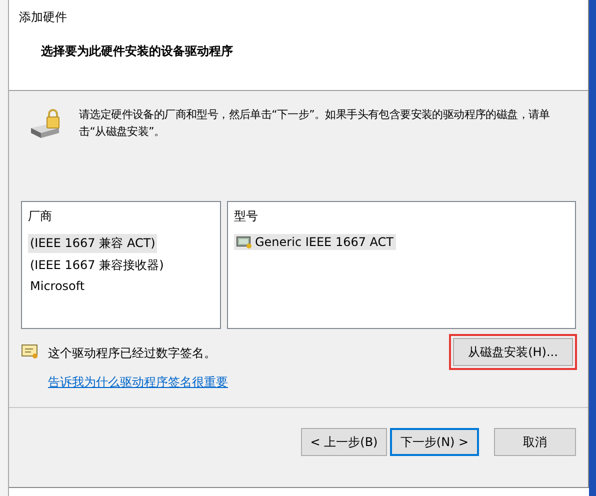 Image resolution: width=596 pixels, height=496 pixels. What do you see at coordinates (97, 265) in the screenshot?
I see `list-item: (IEEE 1667 兼容接收器)` at bounding box center [97, 265].